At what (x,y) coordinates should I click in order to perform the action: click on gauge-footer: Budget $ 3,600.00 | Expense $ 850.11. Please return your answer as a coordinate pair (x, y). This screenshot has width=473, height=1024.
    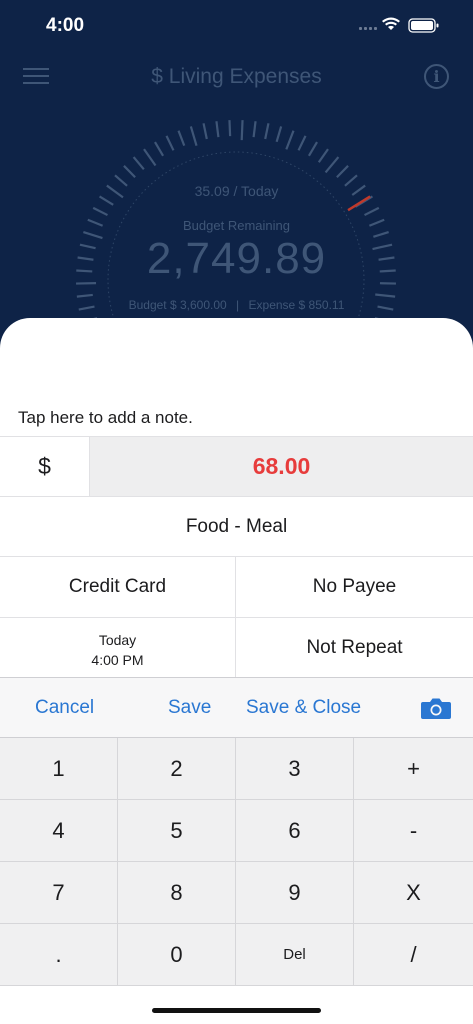
    Looking at the image, I should click on (236, 305).